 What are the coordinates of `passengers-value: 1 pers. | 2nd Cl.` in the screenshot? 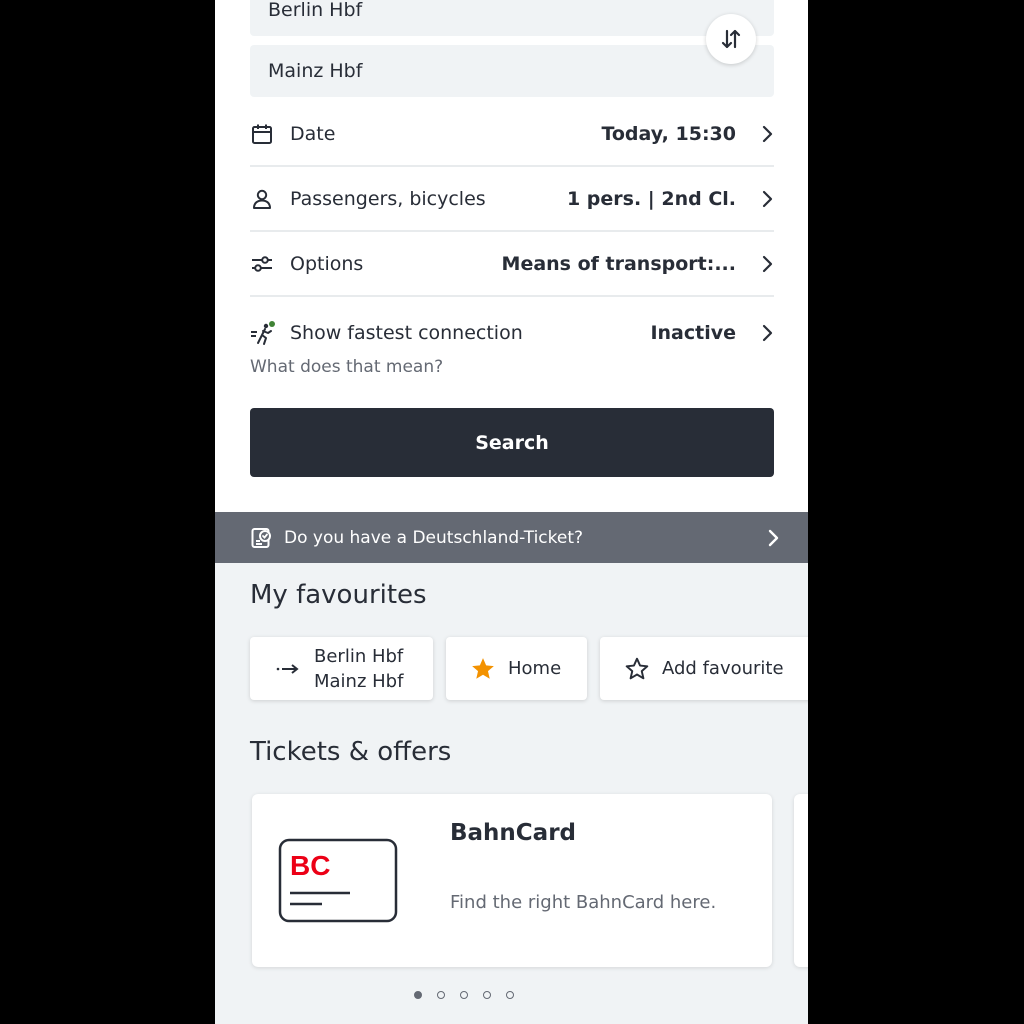 It's located at (651, 199).